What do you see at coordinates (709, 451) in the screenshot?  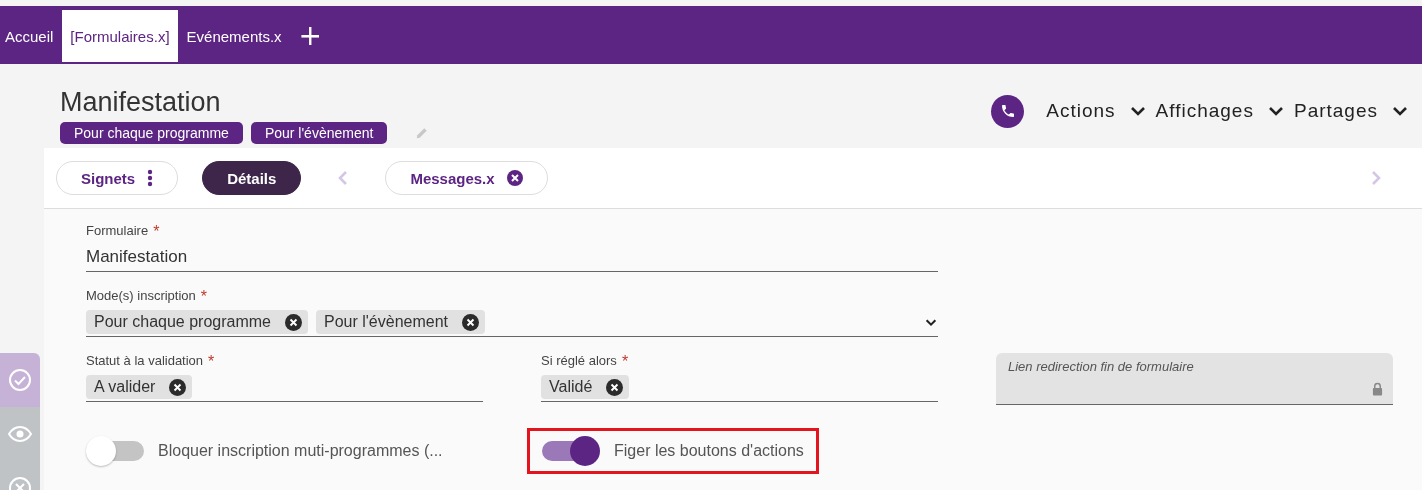 I see `toggle-label: Figer les boutons d'actions` at bounding box center [709, 451].